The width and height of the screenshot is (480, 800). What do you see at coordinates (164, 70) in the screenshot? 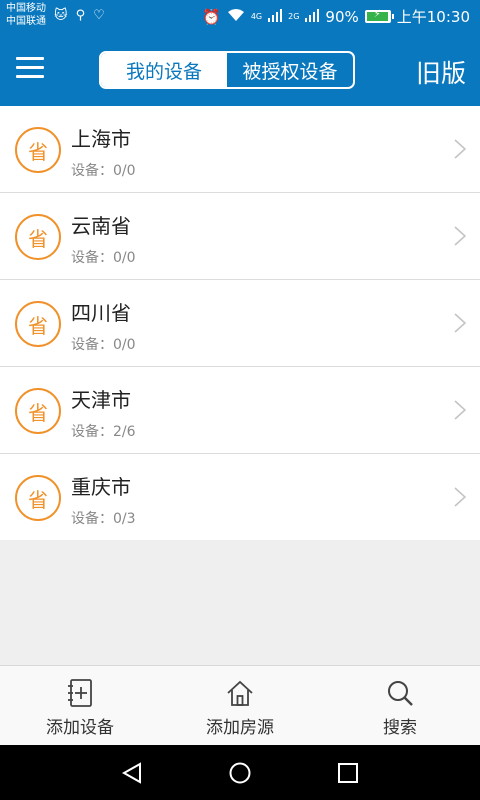
I see `tab-my-devices: 我的设备` at bounding box center [164, 70].